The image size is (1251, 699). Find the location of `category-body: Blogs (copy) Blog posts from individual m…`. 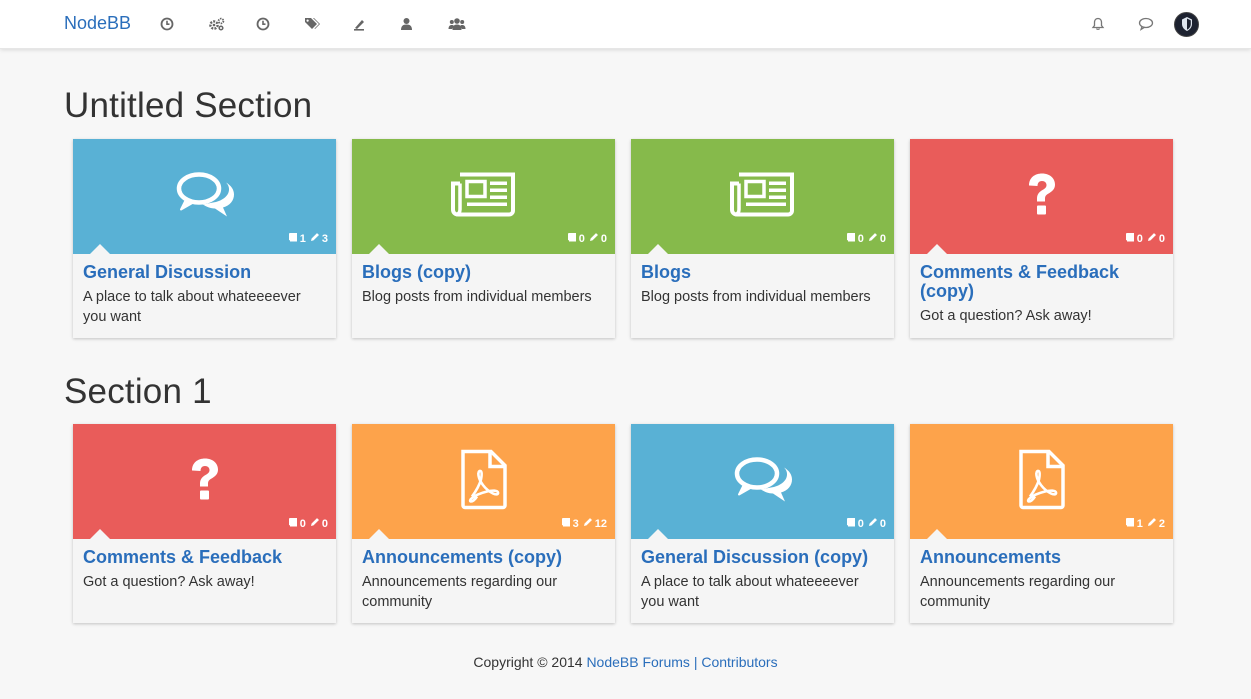

category-body: Blogs (copy) Blog posts from individual m… is located at coordinates (483, 280).